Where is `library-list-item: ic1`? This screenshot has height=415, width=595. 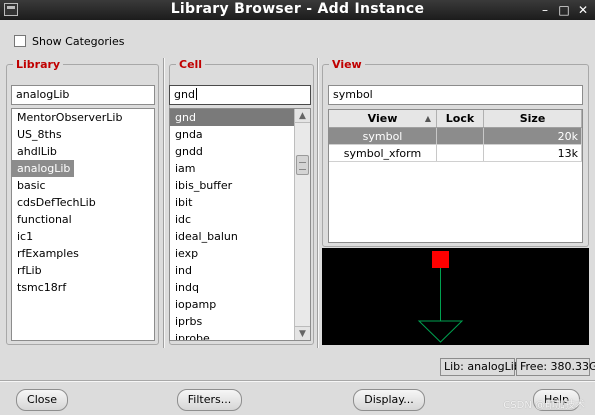
library-list-item: ic1 is located at coordinates (83, 236).